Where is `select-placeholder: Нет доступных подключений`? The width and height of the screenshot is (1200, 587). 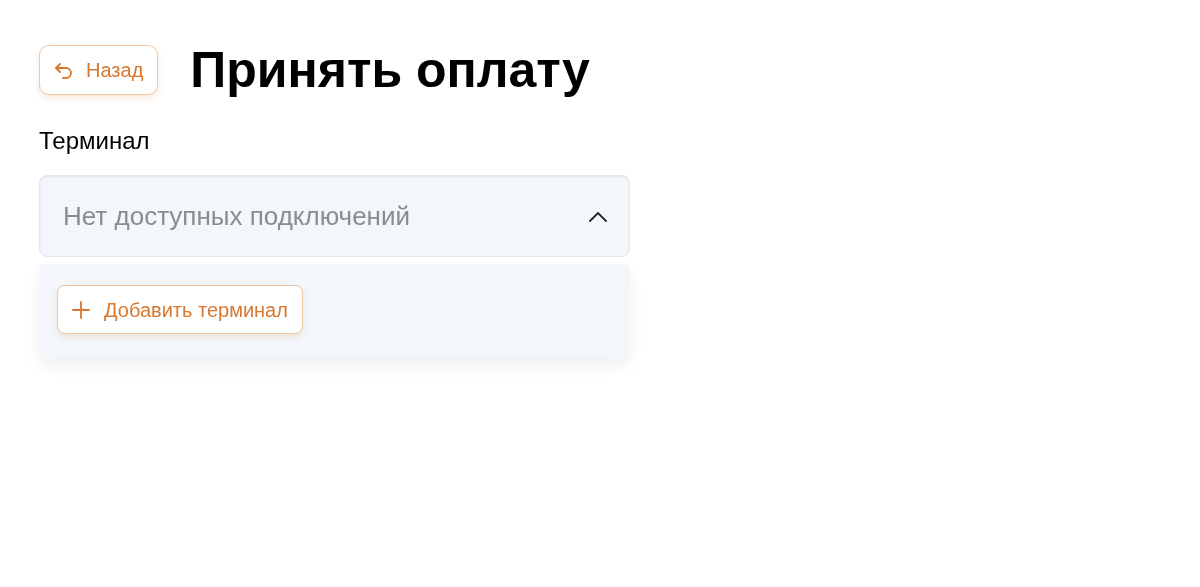
select-placeholder: Нет доступных подключений is located at coordinates (236, 216).